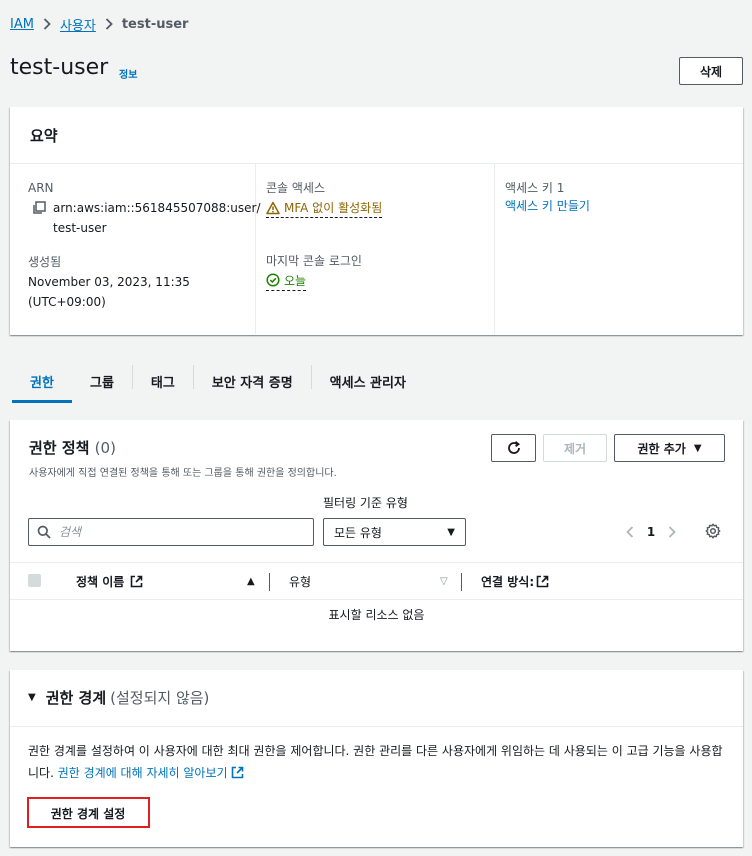 The image size is (752, 856). I want to click on summary-column-access-key: 액세스 키 1 액세스 키 만들기, so click(619, 249).